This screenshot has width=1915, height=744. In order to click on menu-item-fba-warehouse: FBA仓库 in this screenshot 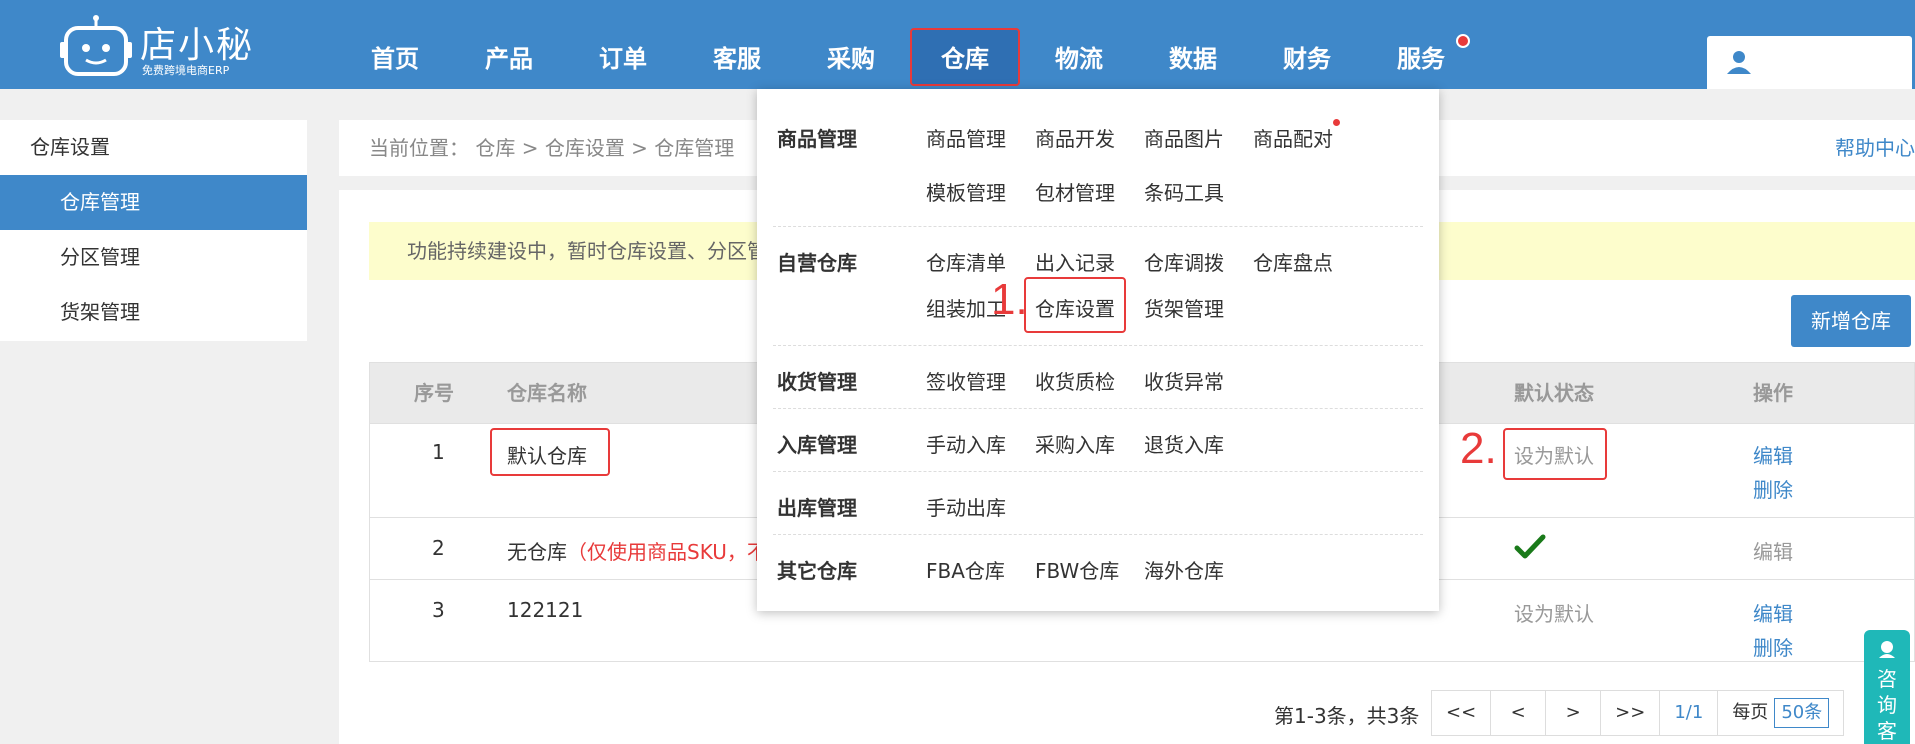, I will do `click(965, 569)`.